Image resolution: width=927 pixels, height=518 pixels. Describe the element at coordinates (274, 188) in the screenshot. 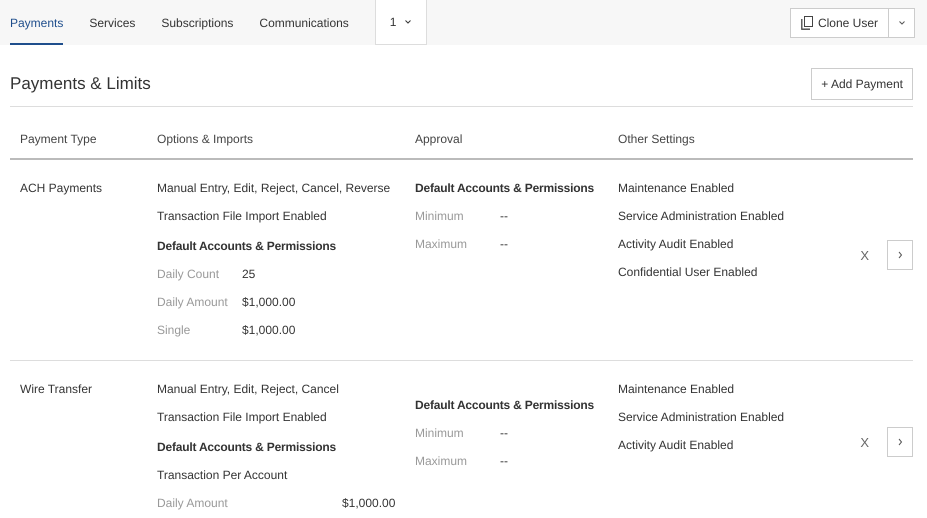

I see `option-text: Manual Entry, Edit, Reject, Cancel, Reverse` at that location.